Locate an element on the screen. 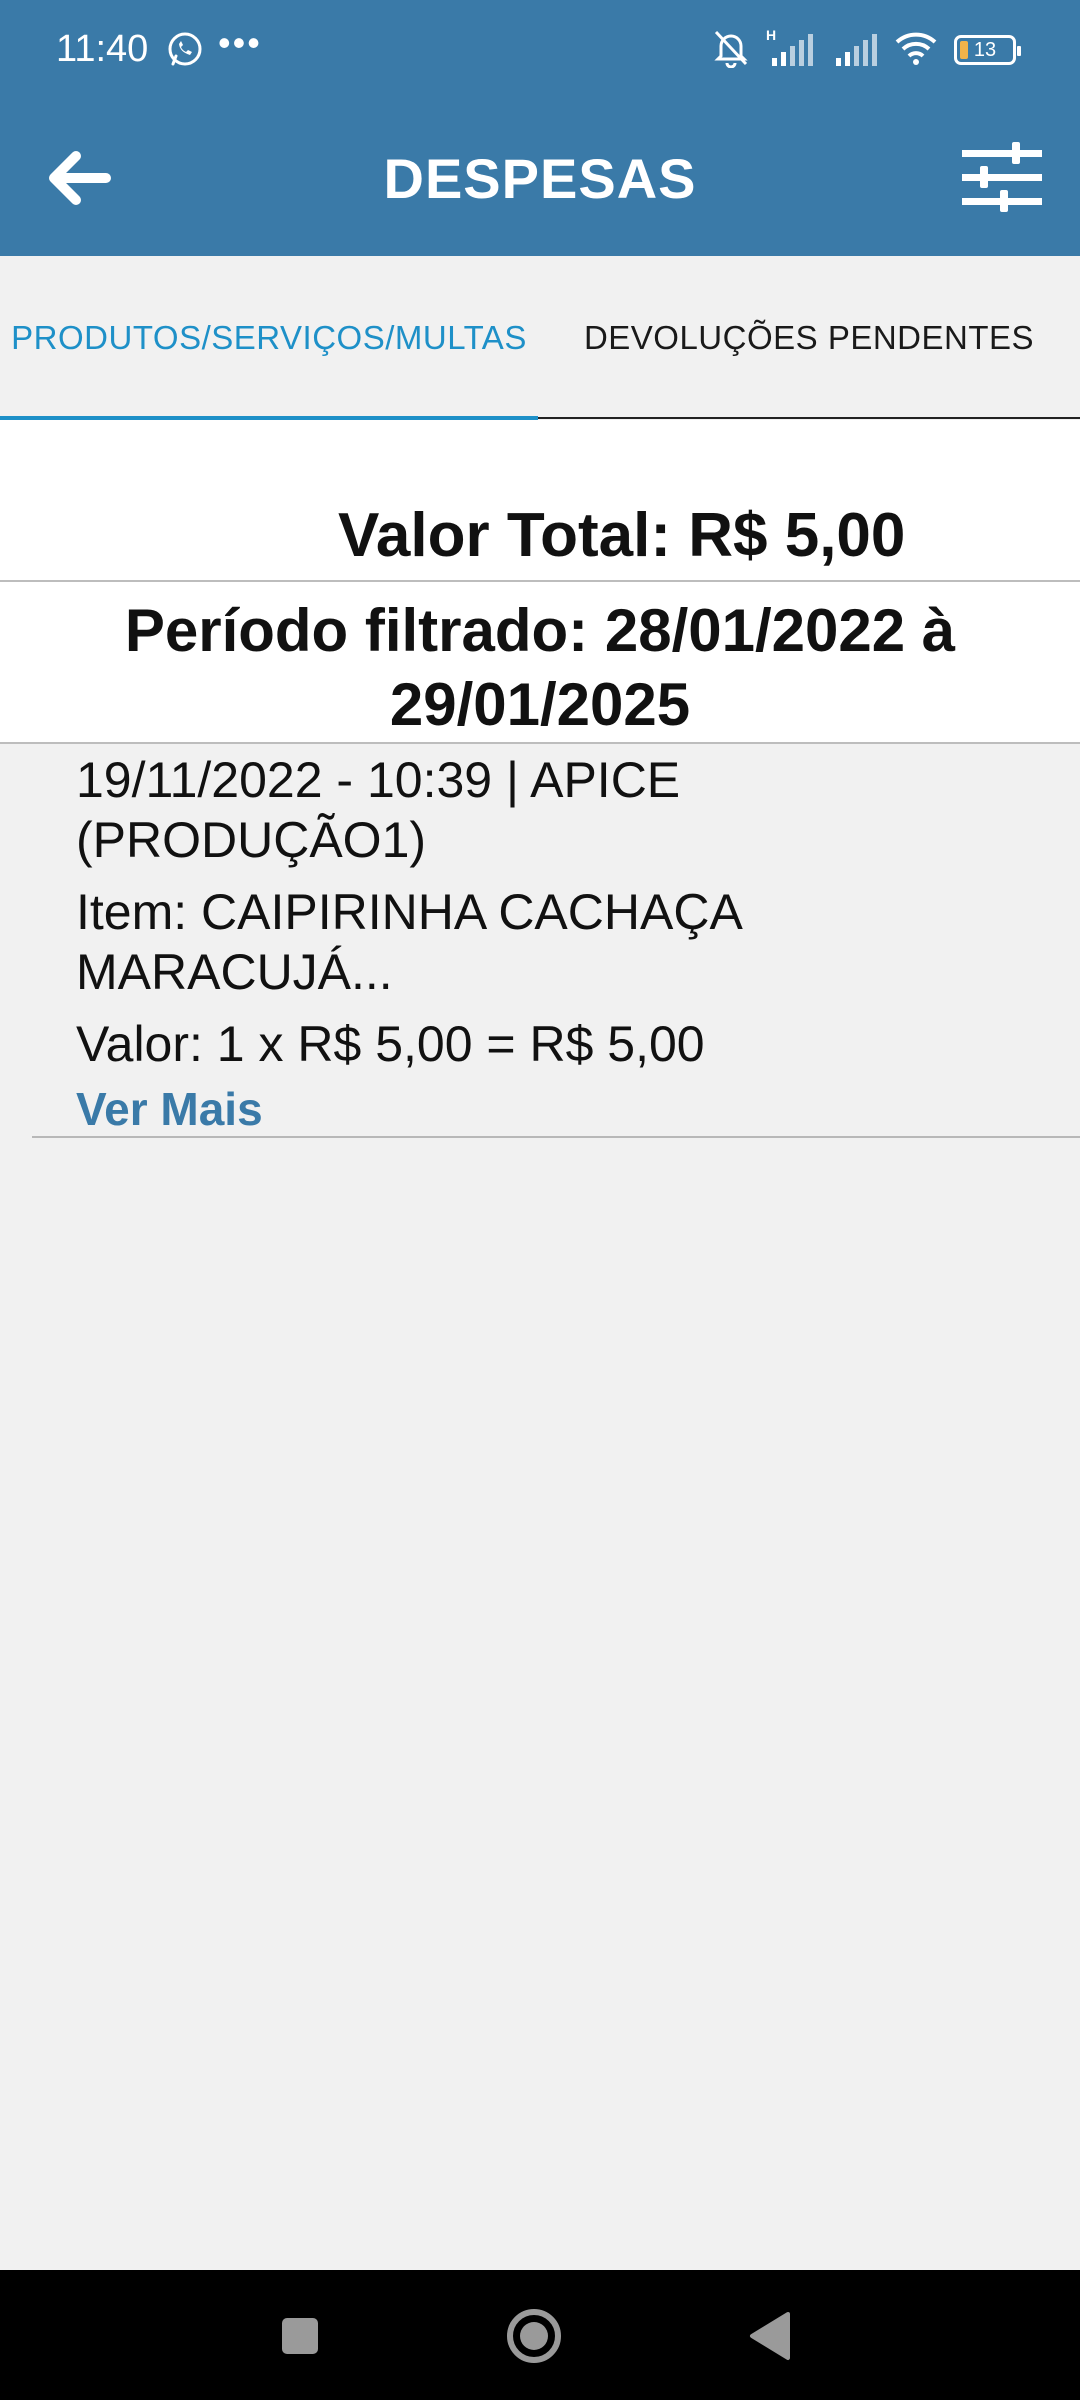 The height and width of the screenshot is (2400, 1080). back-nav-button is located at coordinates (770, 2336).